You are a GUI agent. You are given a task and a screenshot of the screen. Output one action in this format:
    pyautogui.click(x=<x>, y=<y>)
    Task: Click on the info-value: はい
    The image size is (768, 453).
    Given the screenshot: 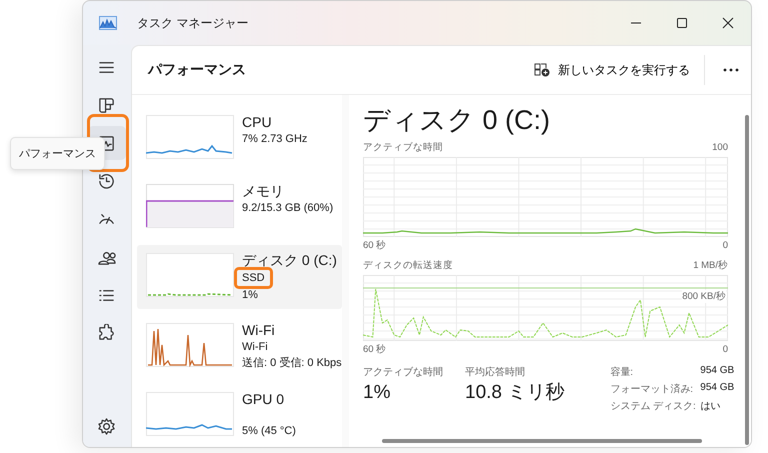 What is the action you would take?
    pyautogui.click(x=711, y=406)
    